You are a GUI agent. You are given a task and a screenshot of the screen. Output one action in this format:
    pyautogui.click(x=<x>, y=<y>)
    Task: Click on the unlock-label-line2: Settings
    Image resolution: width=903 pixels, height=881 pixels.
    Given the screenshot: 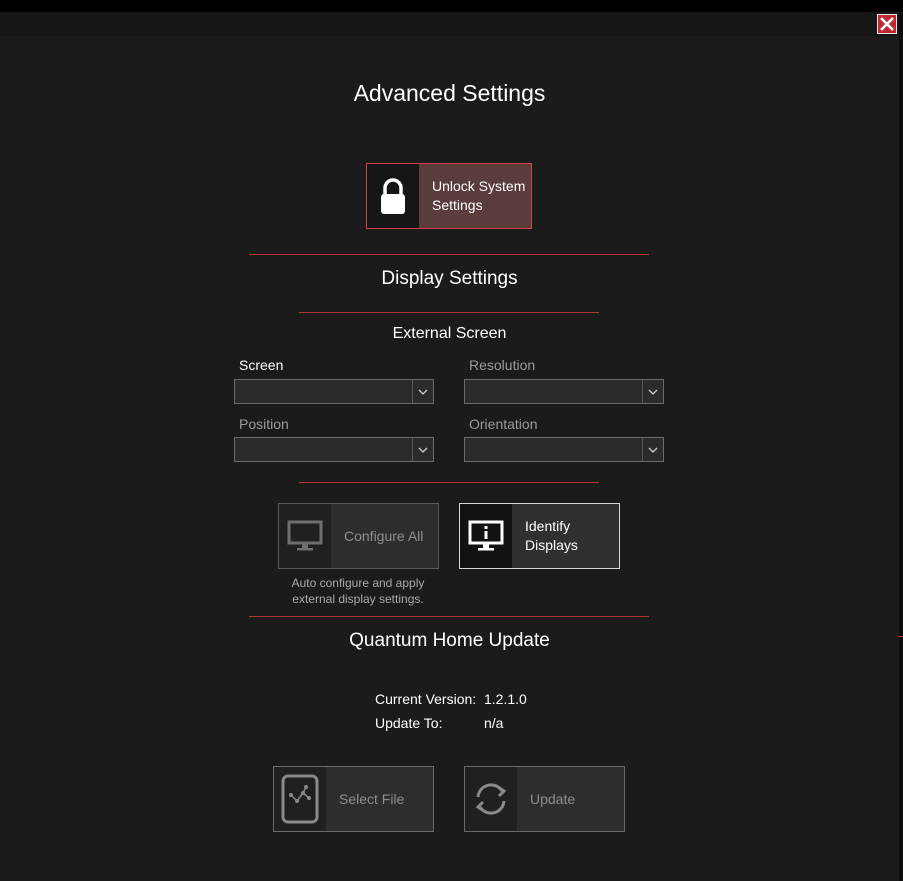 What is the action you would take?
    pyautogui.click(x=457, y=205)
    